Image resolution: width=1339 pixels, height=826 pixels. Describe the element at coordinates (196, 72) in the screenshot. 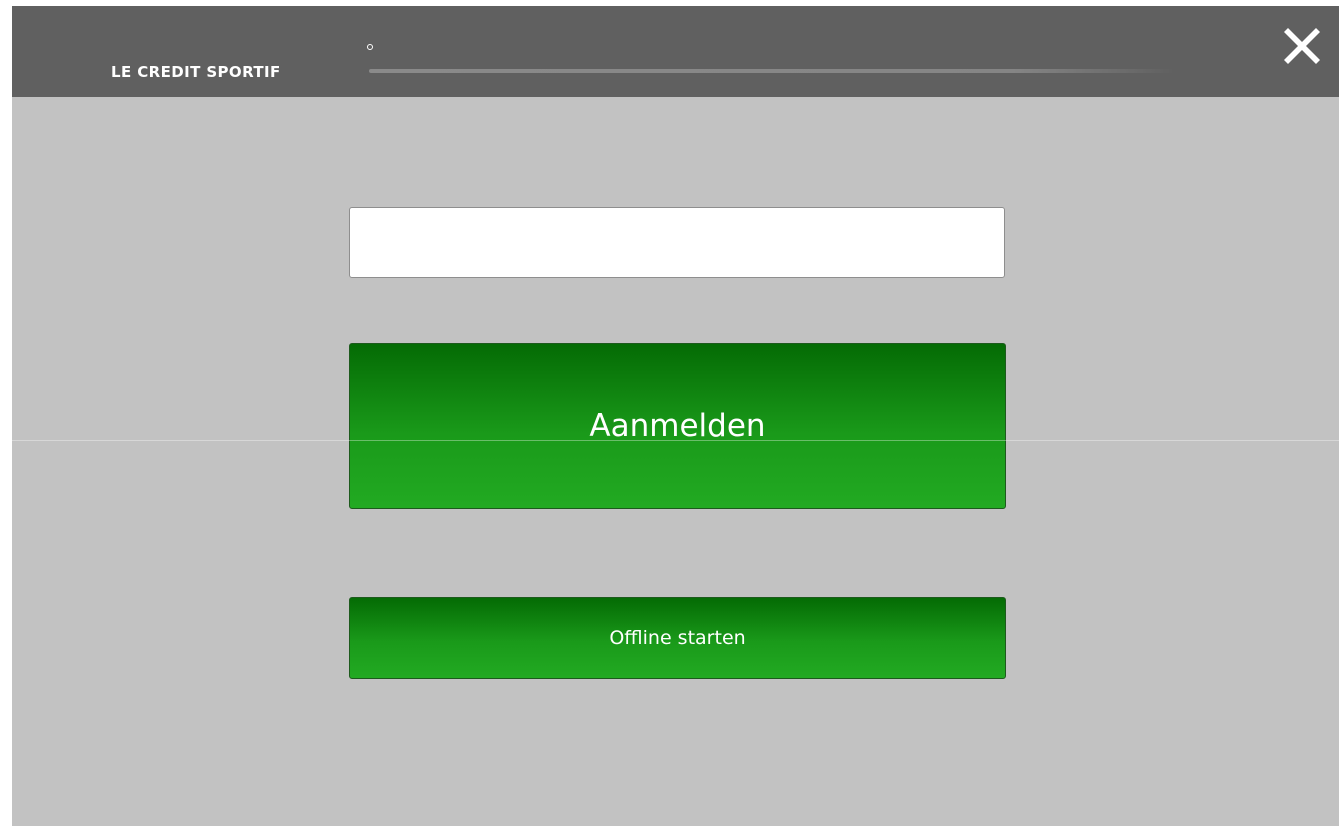

I see `brand-logo-text: LE CREDIT SPORTIF` at that location.